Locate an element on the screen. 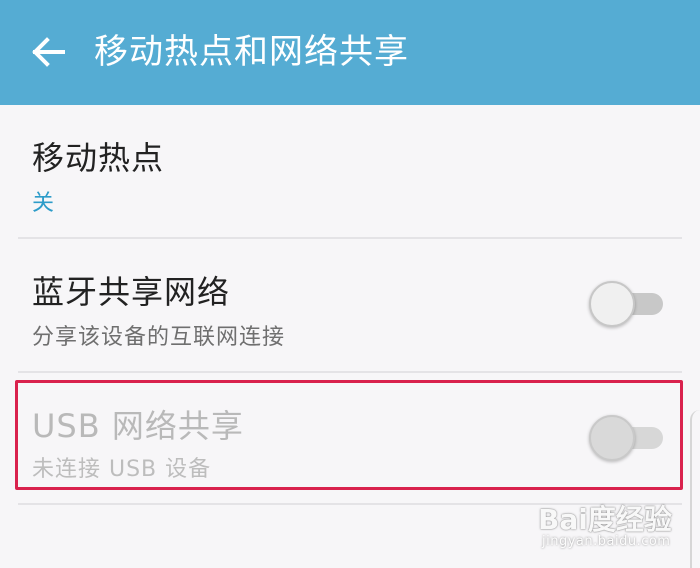  arrow-left-icon is located at coordinates (48, 52).